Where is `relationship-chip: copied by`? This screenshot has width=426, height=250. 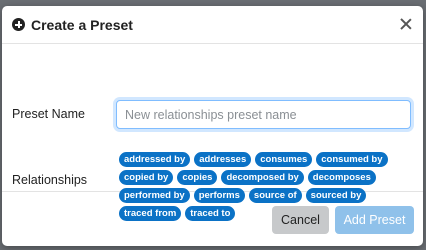
relationship-chip: copied by is located at coordinates (146, 177).